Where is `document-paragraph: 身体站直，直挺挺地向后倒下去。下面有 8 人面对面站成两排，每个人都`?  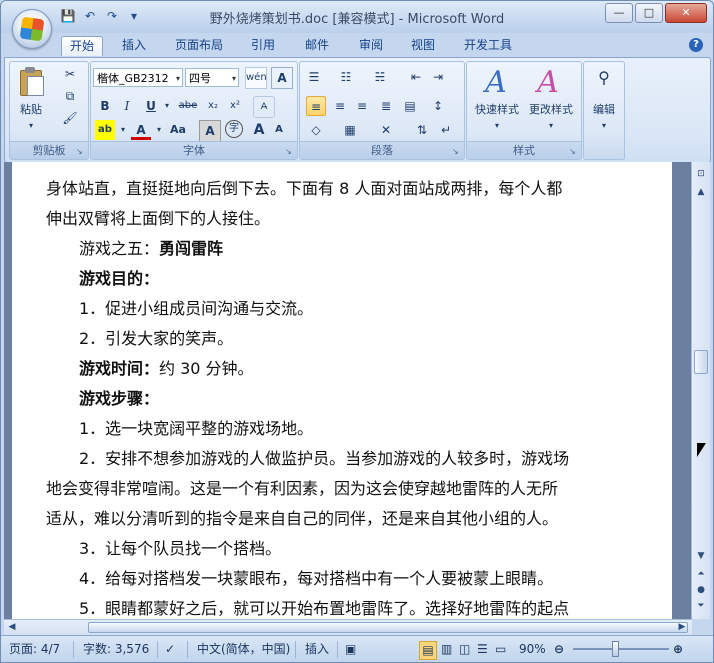 document-paragraph: 身体站直，直挺挺地向后倒下去。下面有 8 人面对面站成两排，每个人都 is located at coordinates (326, 189).